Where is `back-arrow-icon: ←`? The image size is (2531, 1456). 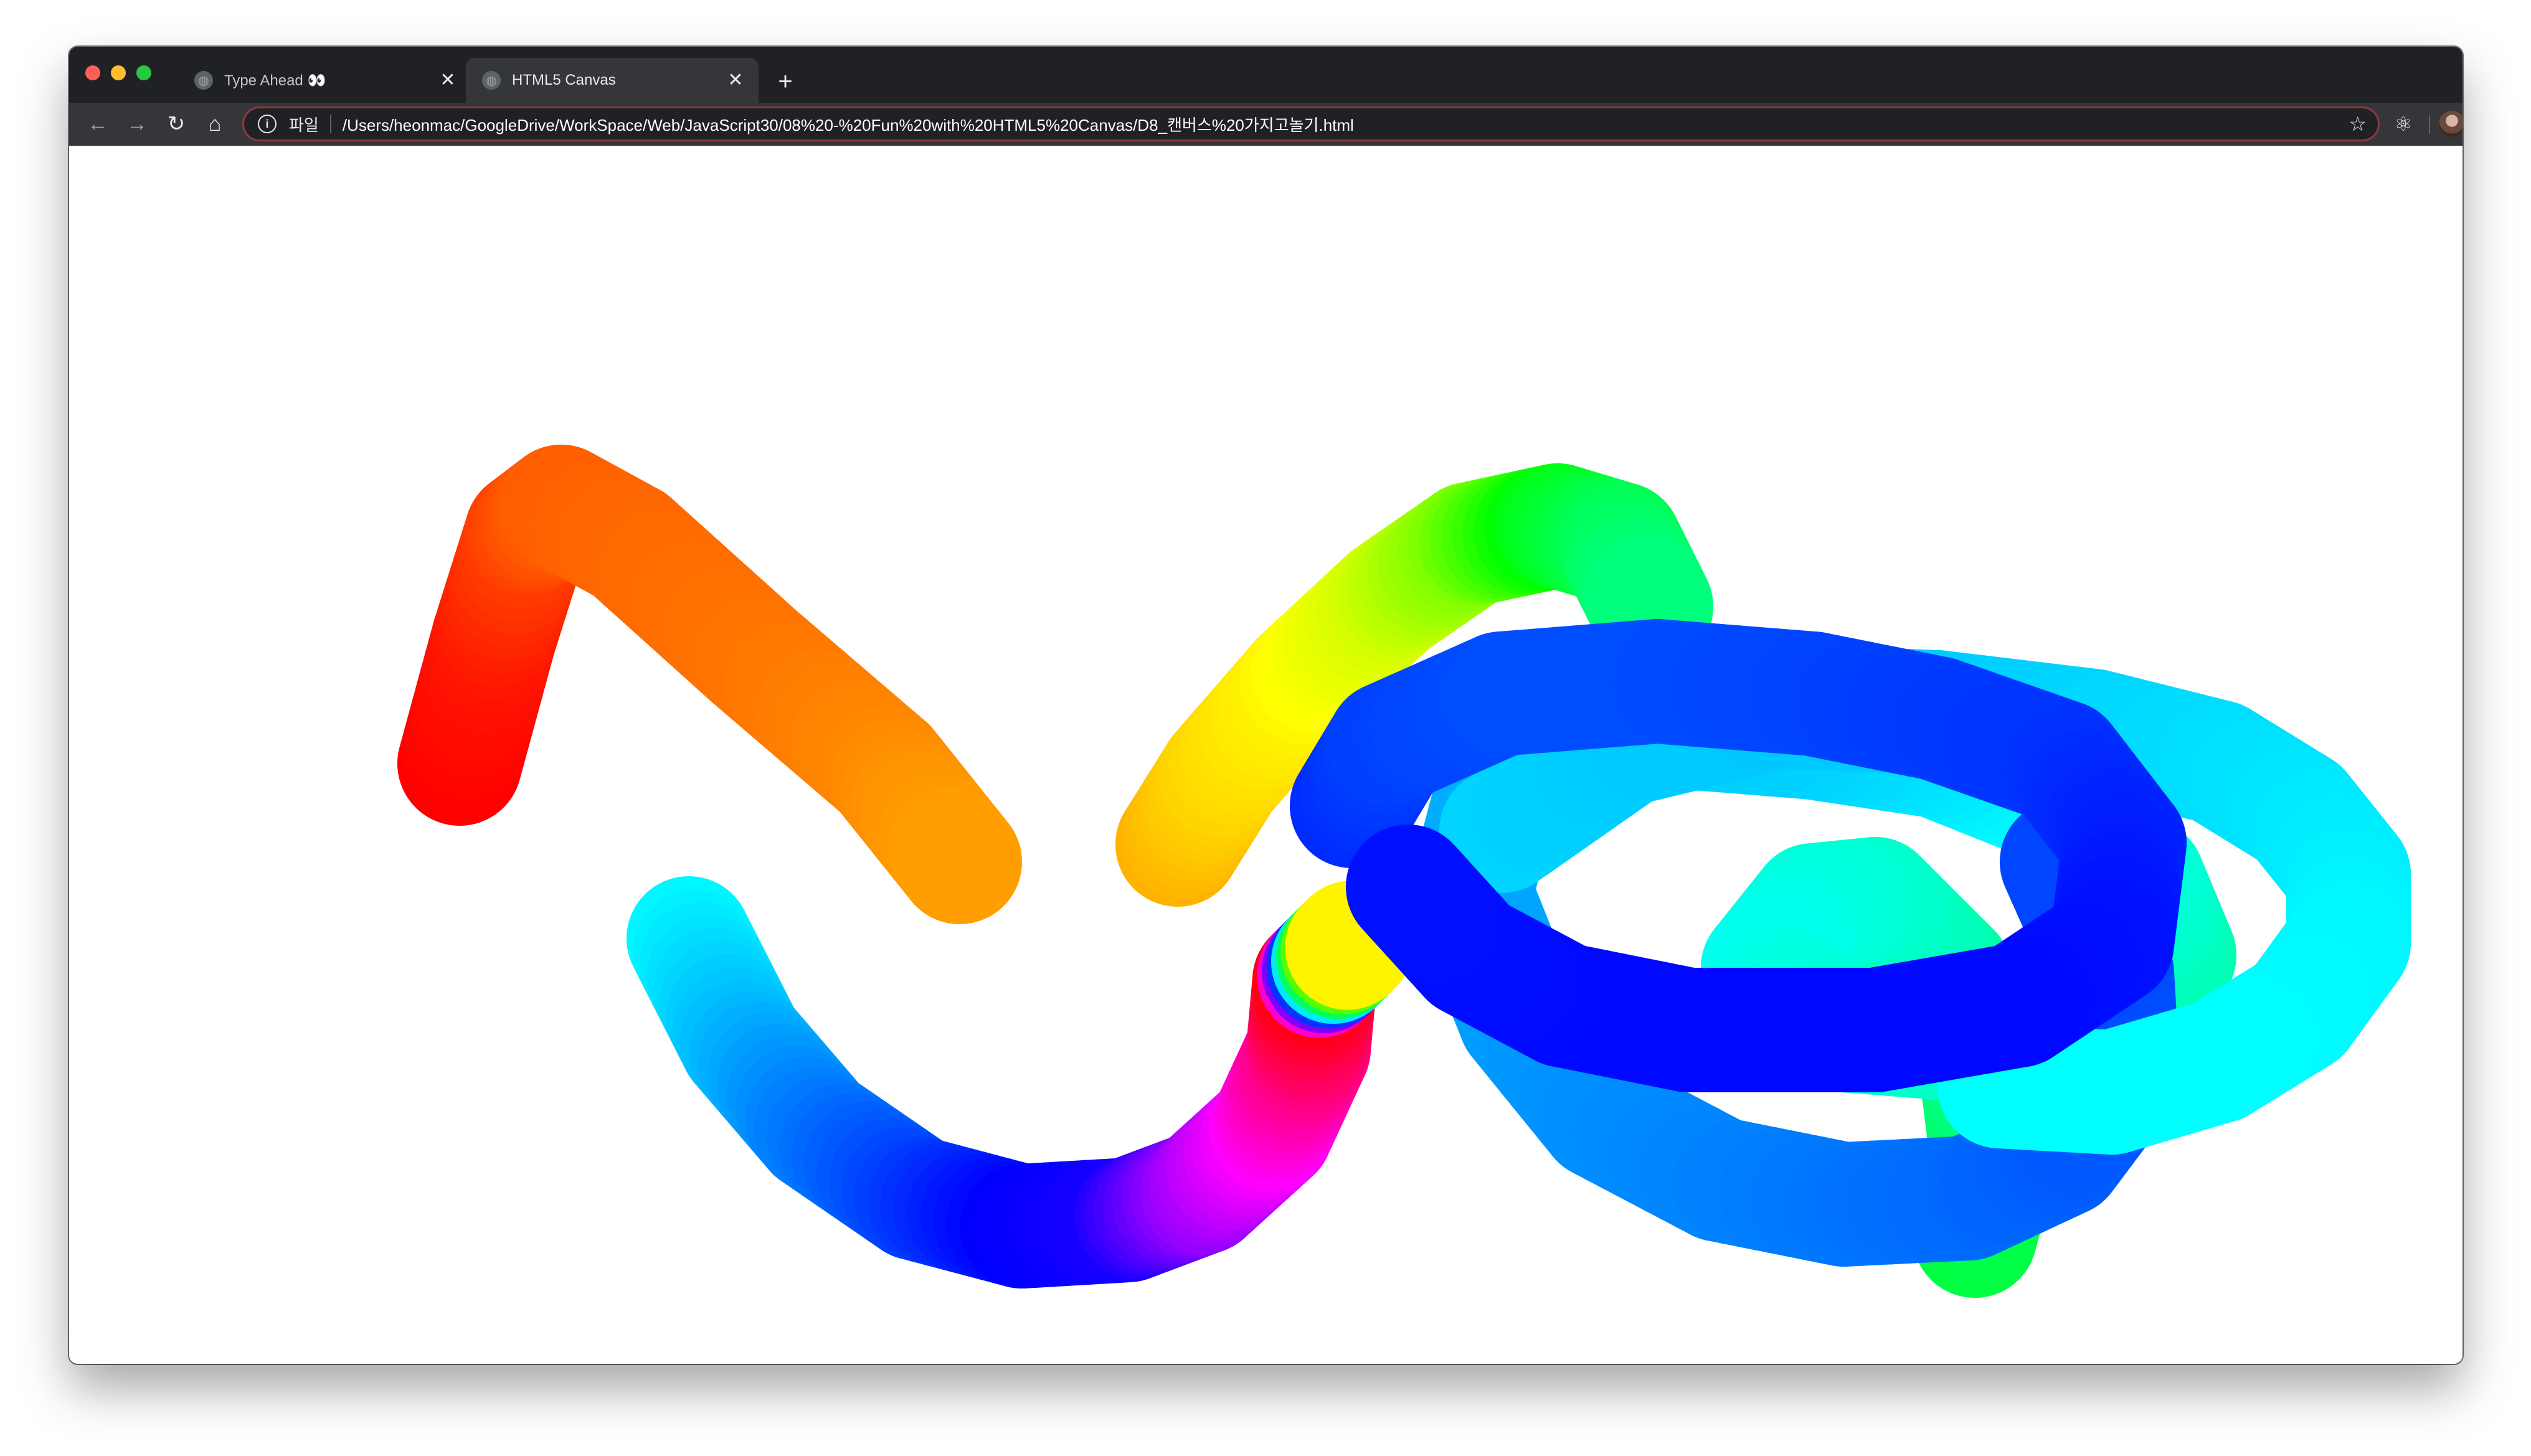
back-arrow-icon: ← is located at coordinates (98, 124).